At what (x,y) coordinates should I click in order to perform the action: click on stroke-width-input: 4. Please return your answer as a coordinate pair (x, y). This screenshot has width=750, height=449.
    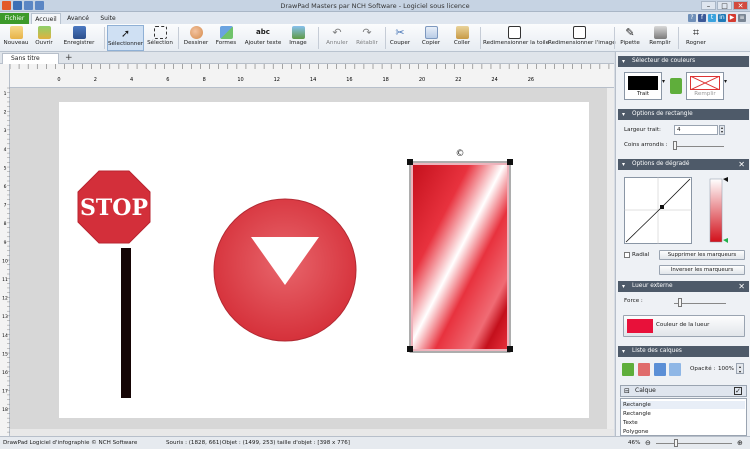
    Looking at the image, I should click on (696, 130).